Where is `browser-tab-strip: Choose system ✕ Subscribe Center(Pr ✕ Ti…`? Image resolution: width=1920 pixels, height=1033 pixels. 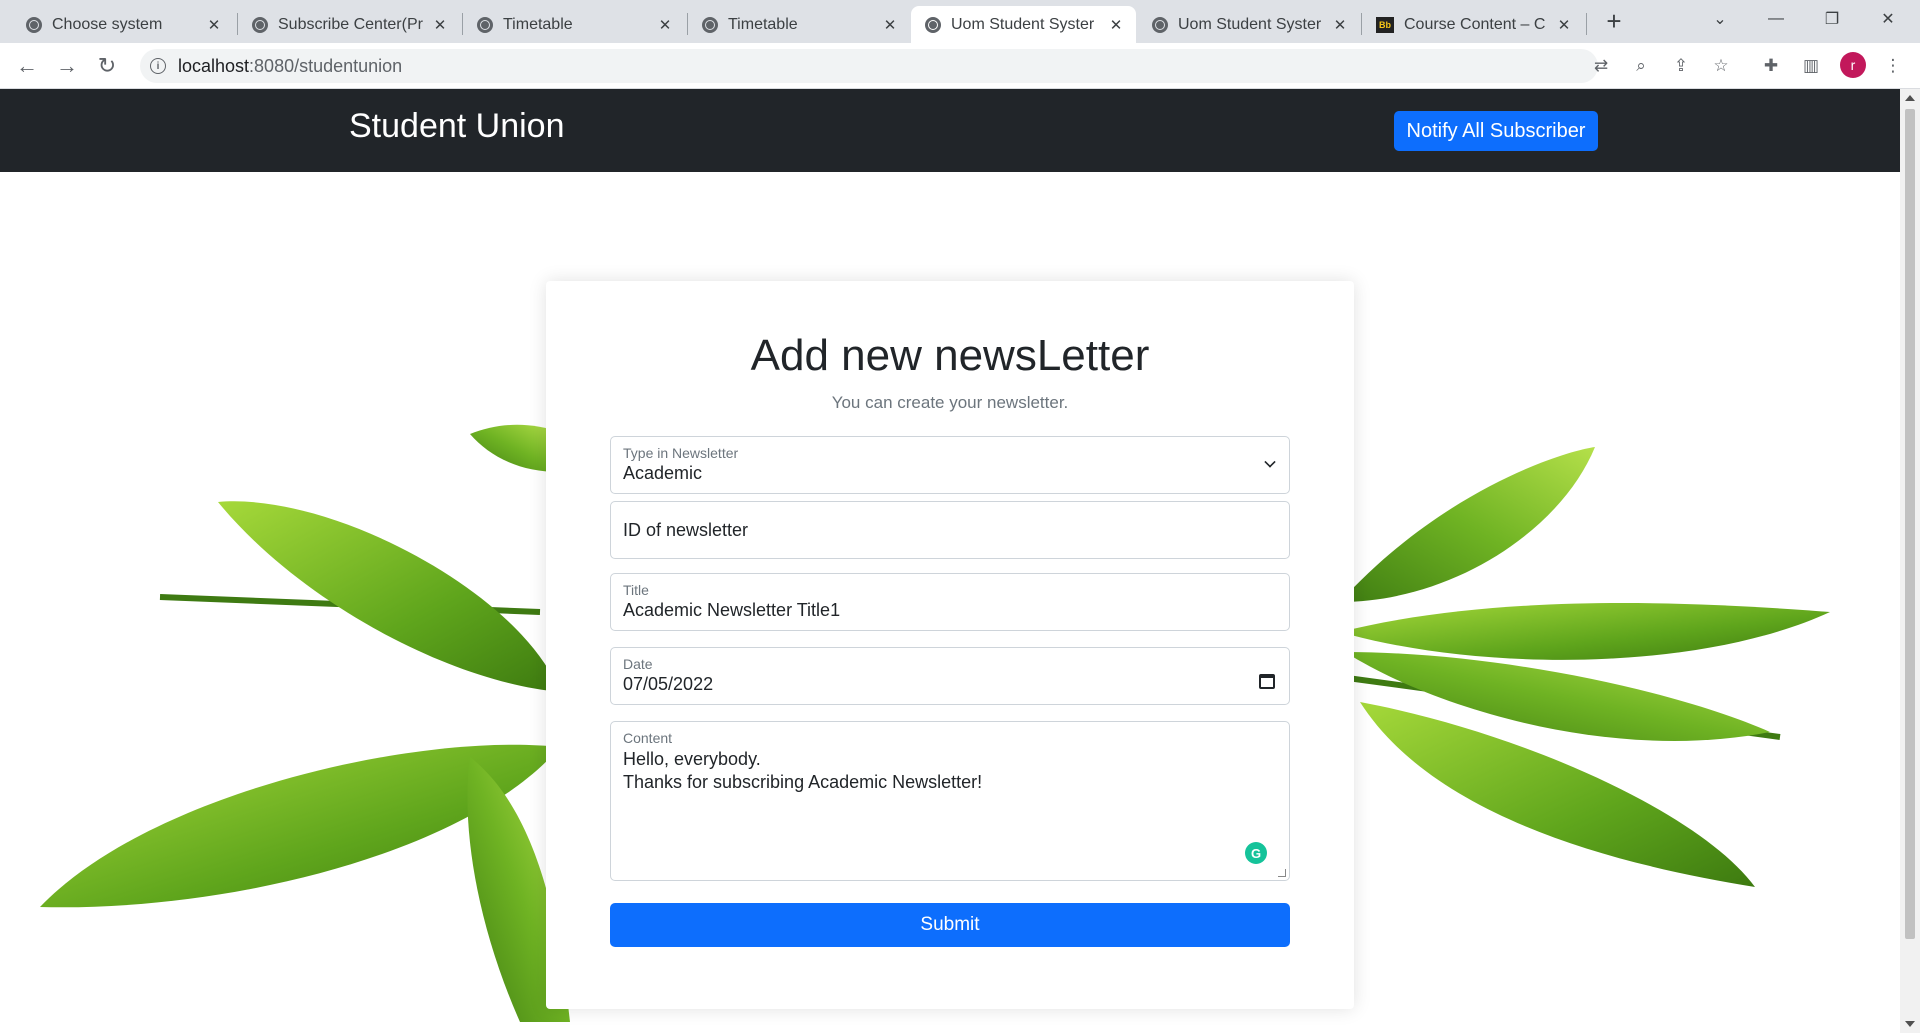 browser-tab-strip: Choose system ✕ Subscribe Center(Pr ✕ Ti… is located at coordinates (960, 21).